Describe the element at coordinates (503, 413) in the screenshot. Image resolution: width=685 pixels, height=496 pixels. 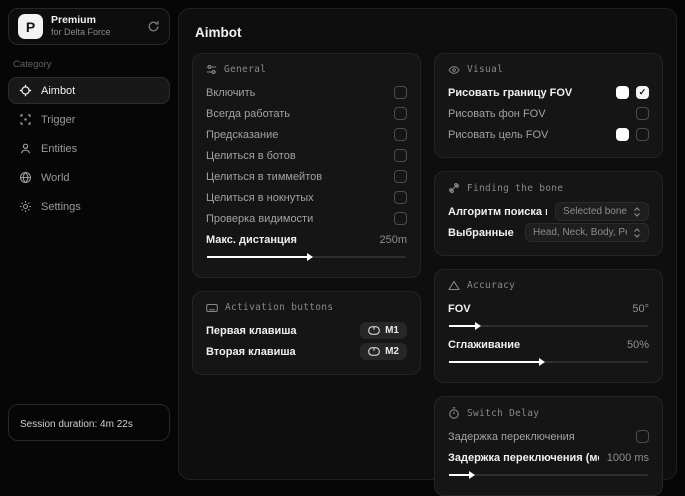
I see `card-header-label: Switch Delay` at that location.